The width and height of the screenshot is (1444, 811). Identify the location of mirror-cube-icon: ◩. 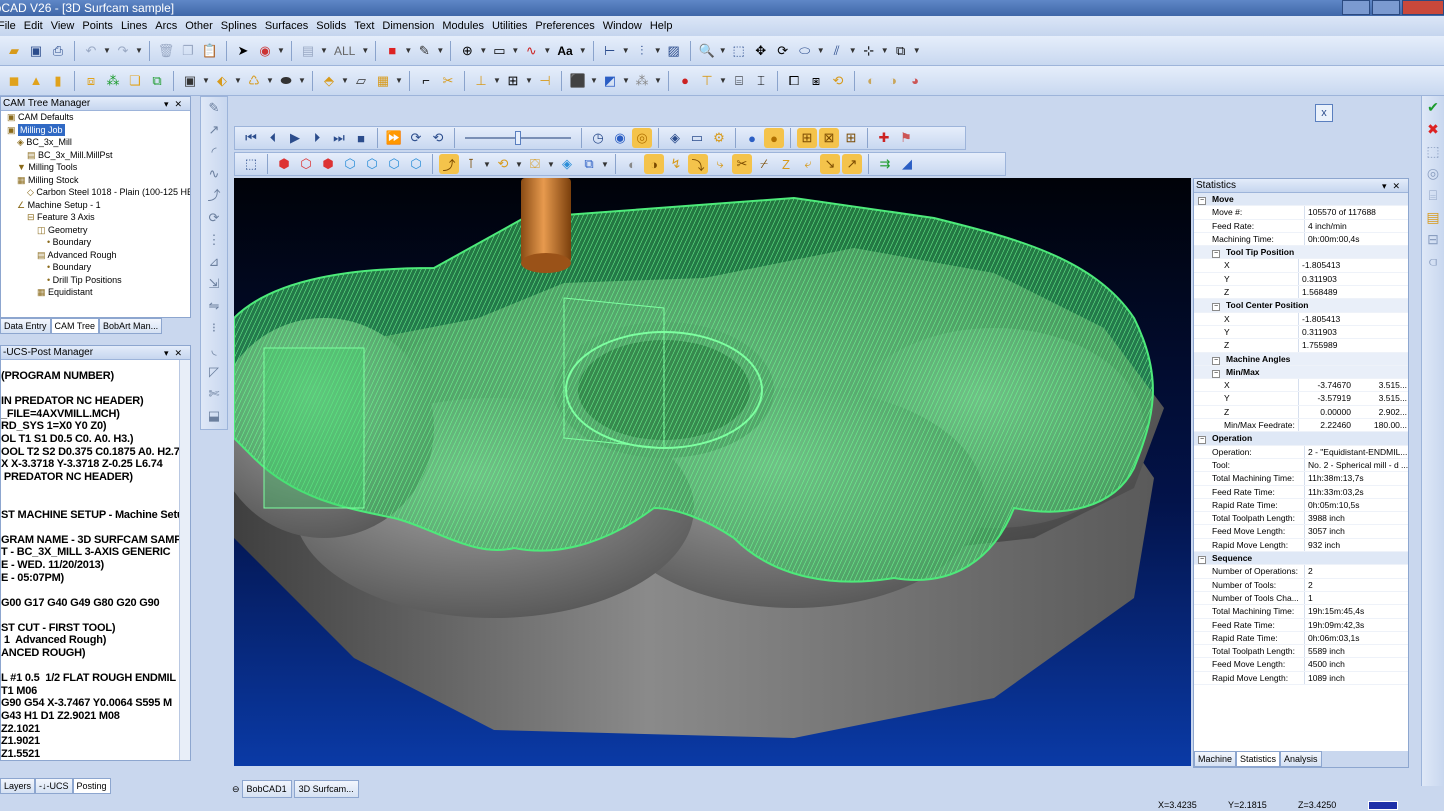
(610, 81).